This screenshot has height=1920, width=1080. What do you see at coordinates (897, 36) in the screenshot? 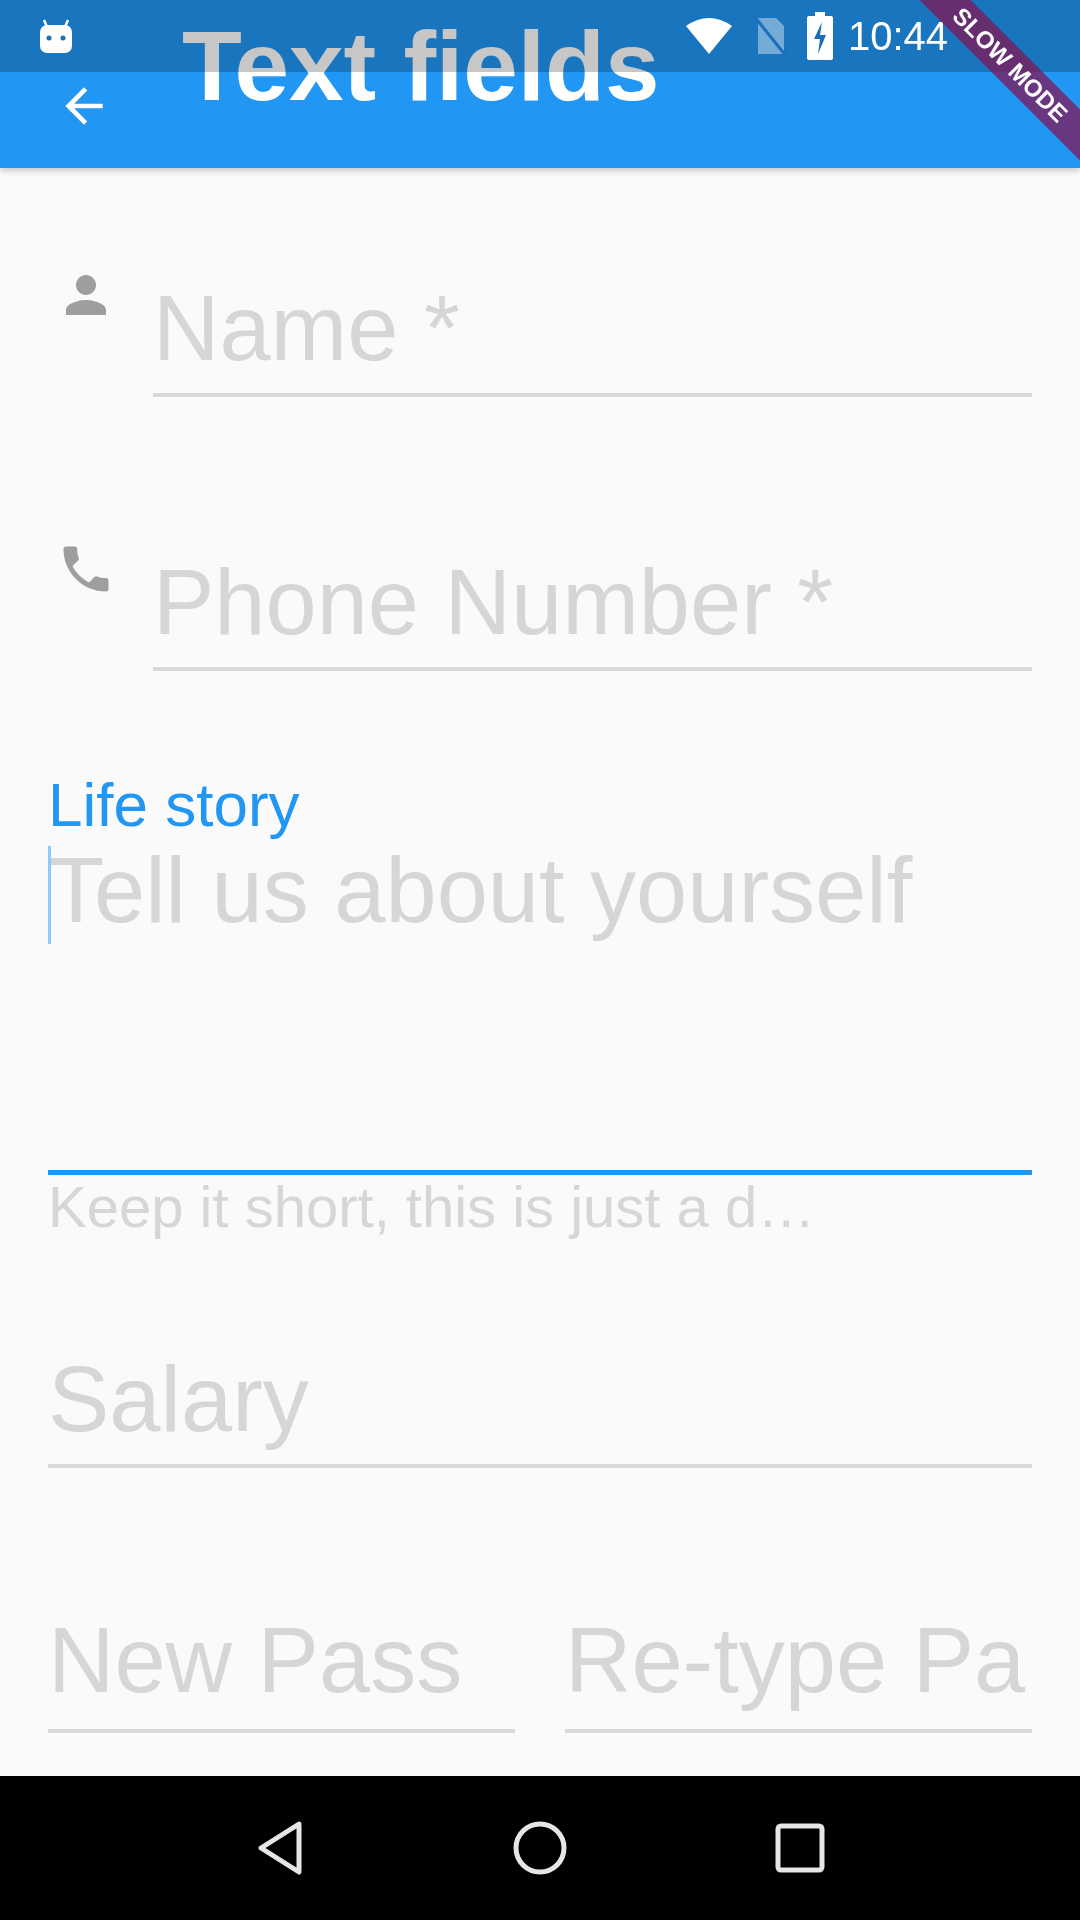
I see `clock-time: 10:44` at bounding box center [897, 36].